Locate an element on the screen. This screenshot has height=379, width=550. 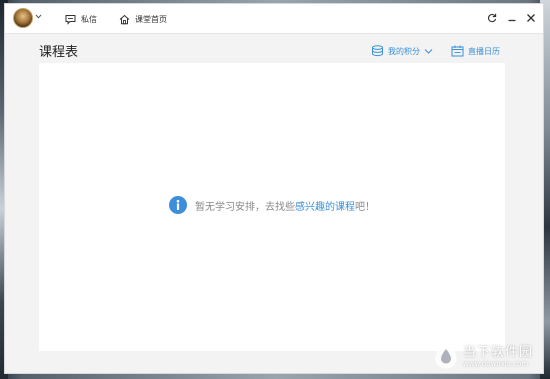
coins-icon is located at coordinates (377, 51).